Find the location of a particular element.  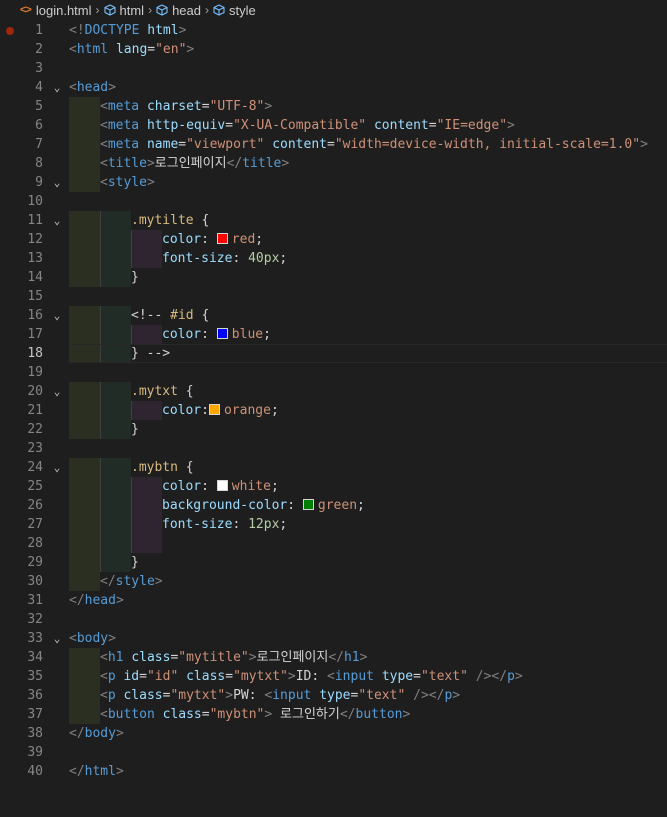

code-line: 4 ⌄ <head> is located at coordinates (333, 87).